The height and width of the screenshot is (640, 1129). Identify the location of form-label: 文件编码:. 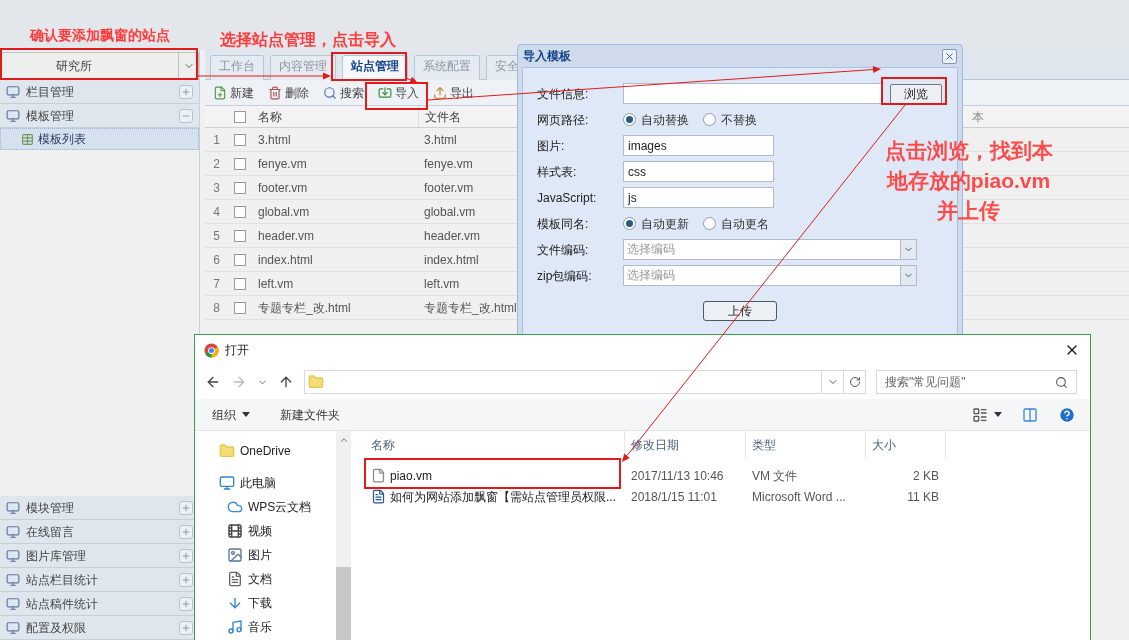
(563, 250).